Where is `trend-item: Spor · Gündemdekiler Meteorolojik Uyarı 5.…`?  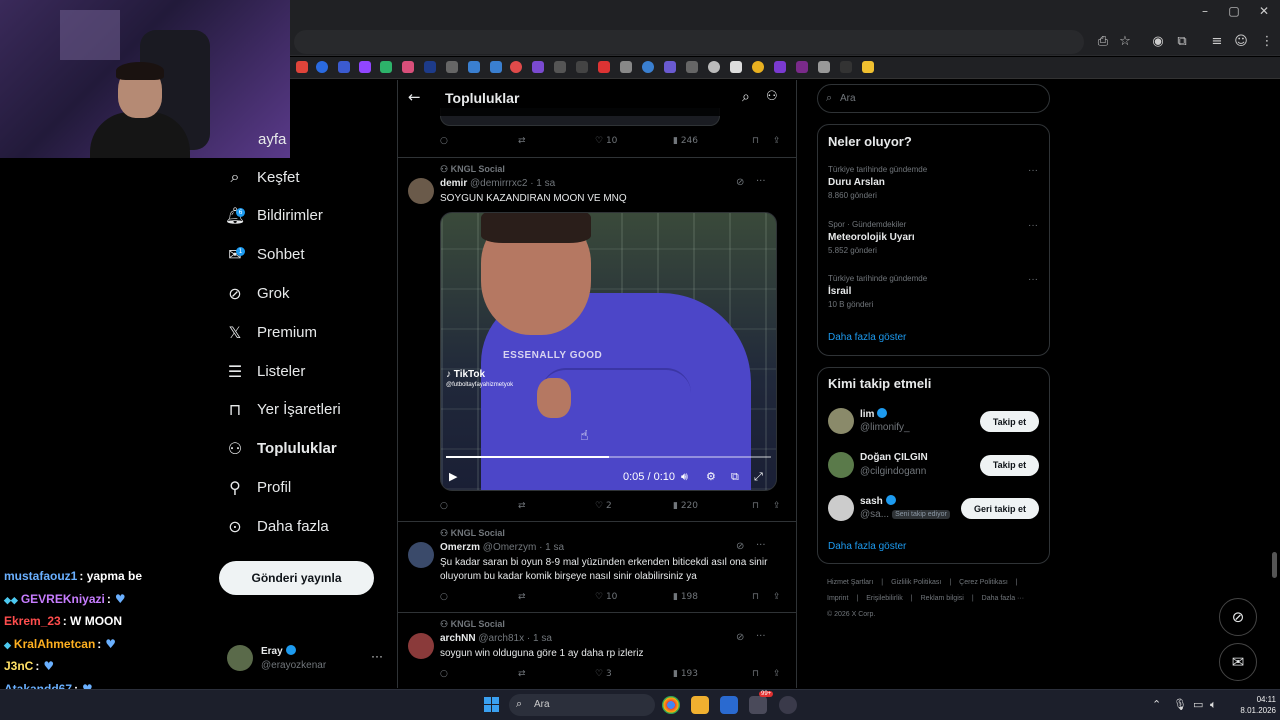 trend-item: Spor · Gündemdekiler Meteorolojik Uyarı 5.… is located at coordinates (933, 237).